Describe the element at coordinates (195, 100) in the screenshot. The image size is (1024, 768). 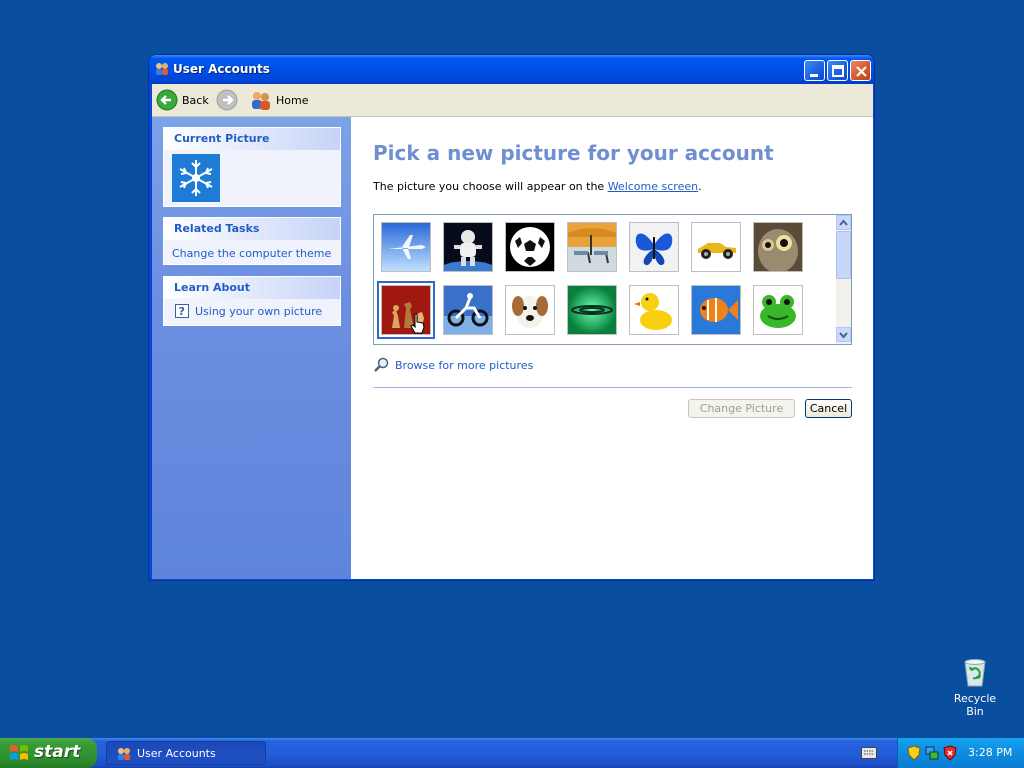
I see `back-label: Back` at that location.